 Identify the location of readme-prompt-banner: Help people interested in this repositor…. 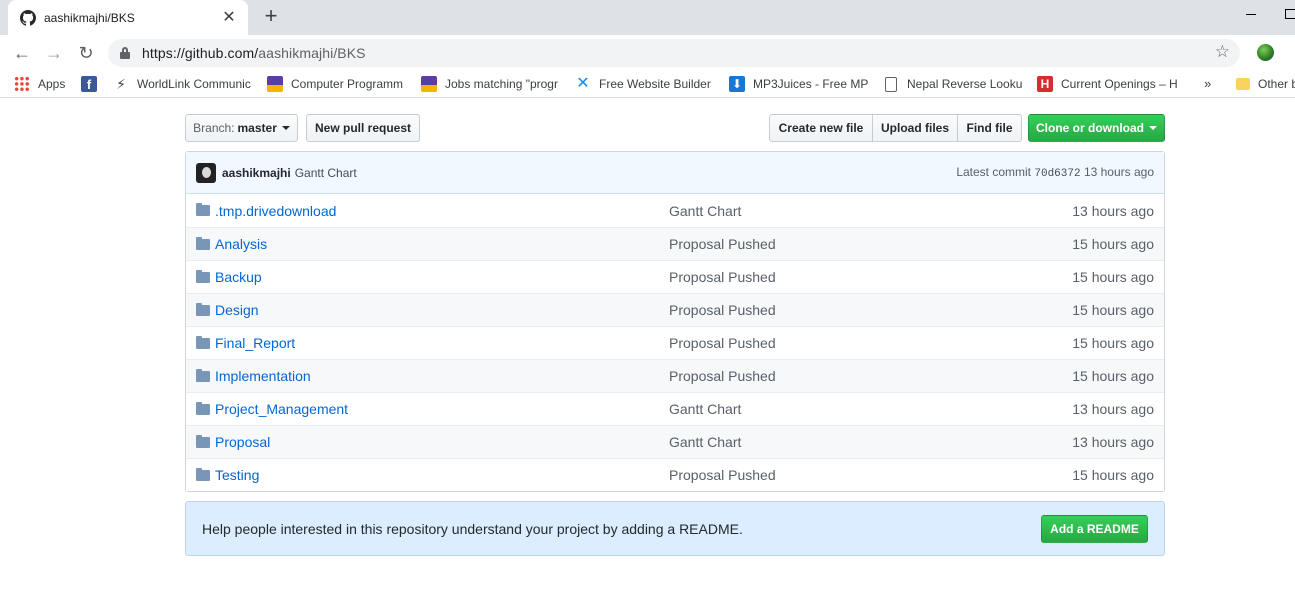
(675, 528).